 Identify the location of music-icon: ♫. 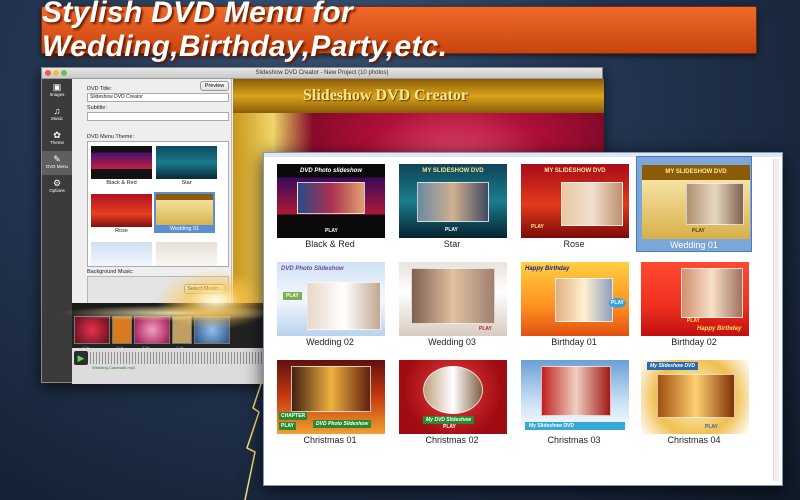
(57, 111).